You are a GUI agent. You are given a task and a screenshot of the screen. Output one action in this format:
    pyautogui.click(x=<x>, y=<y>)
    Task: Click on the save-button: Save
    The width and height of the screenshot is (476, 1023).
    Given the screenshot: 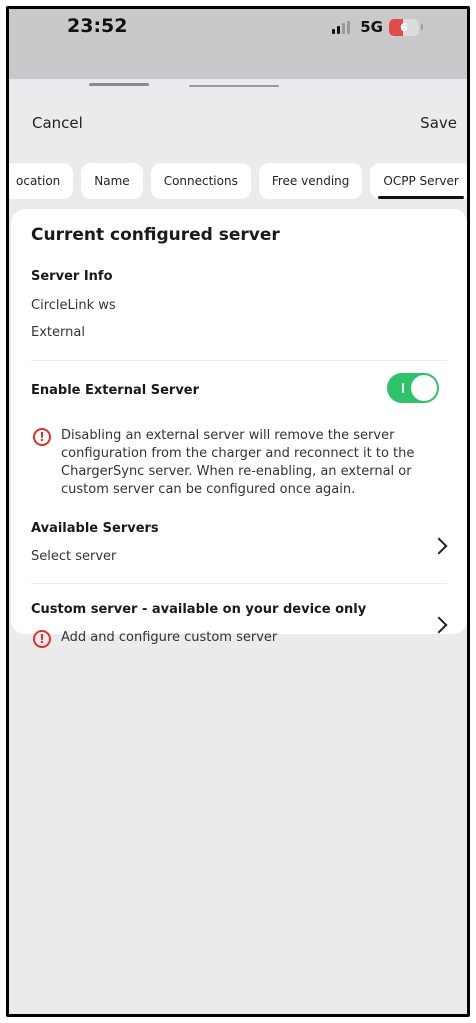 What is the action you would take?
    pyautogui.click(x=438, y=123)
    